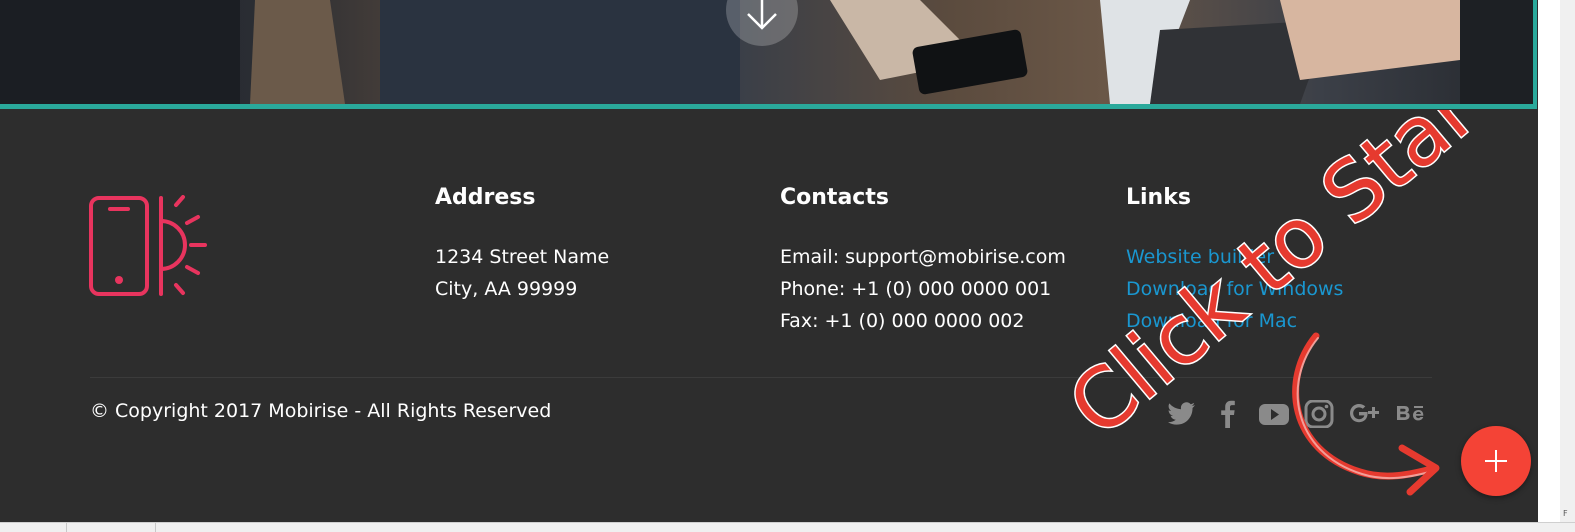 This screenshot has height=532, width=1575. I want to click on hero-border-right, so click(1535, 54).